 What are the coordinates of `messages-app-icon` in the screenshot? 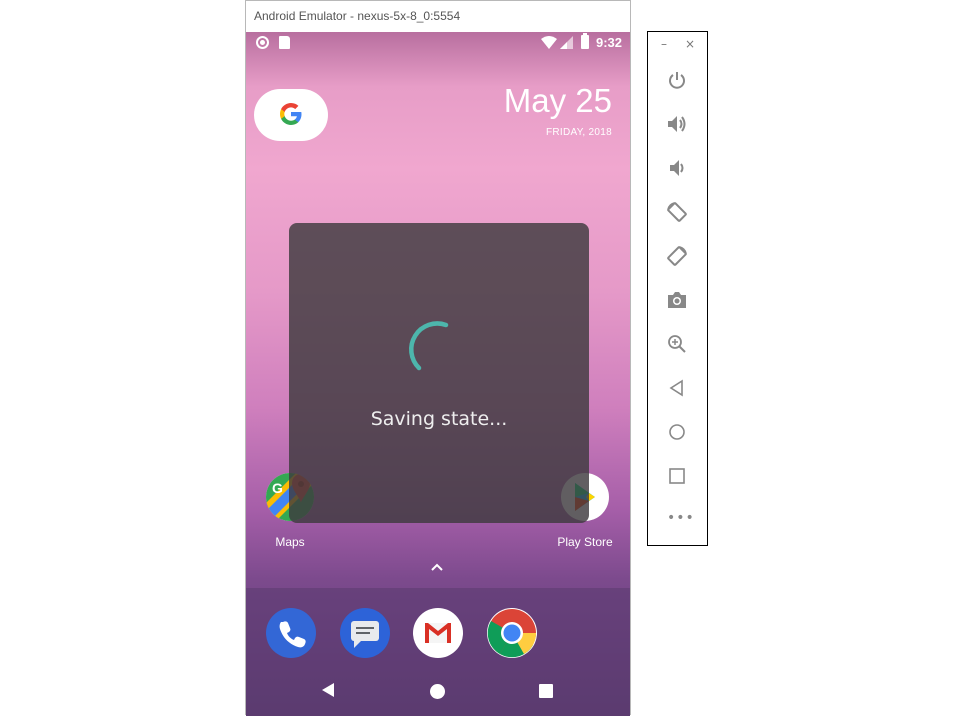 It's located at (365, 633).